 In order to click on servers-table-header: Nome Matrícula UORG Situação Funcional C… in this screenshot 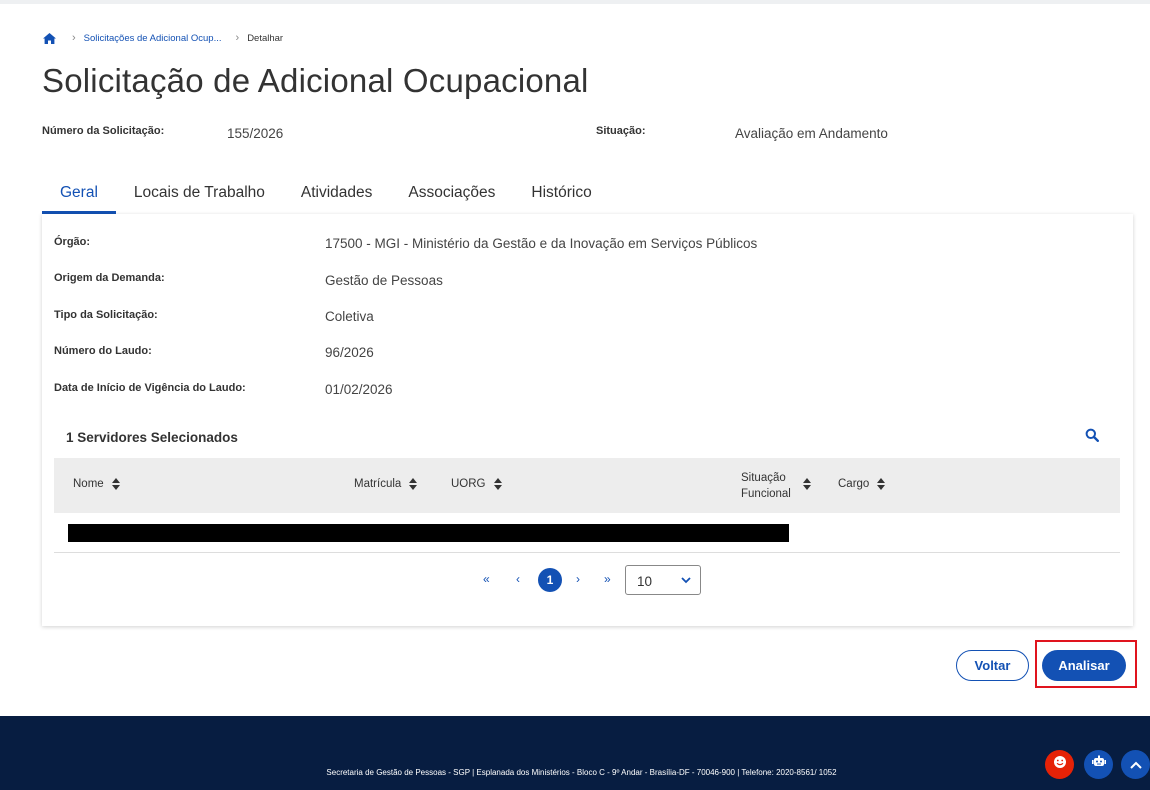, I will do `click(587, 485)`.